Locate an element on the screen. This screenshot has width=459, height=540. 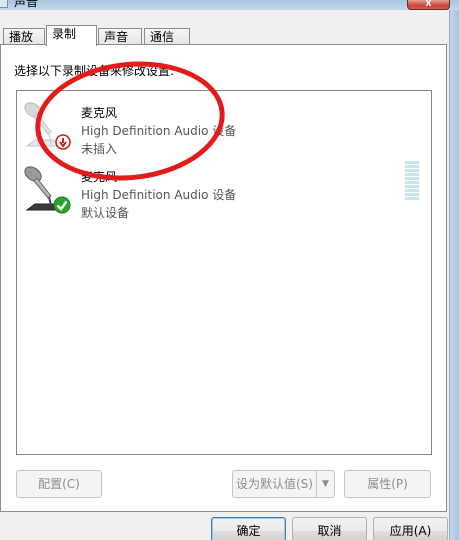
input-level-meter is located at coordinates (412, 182).